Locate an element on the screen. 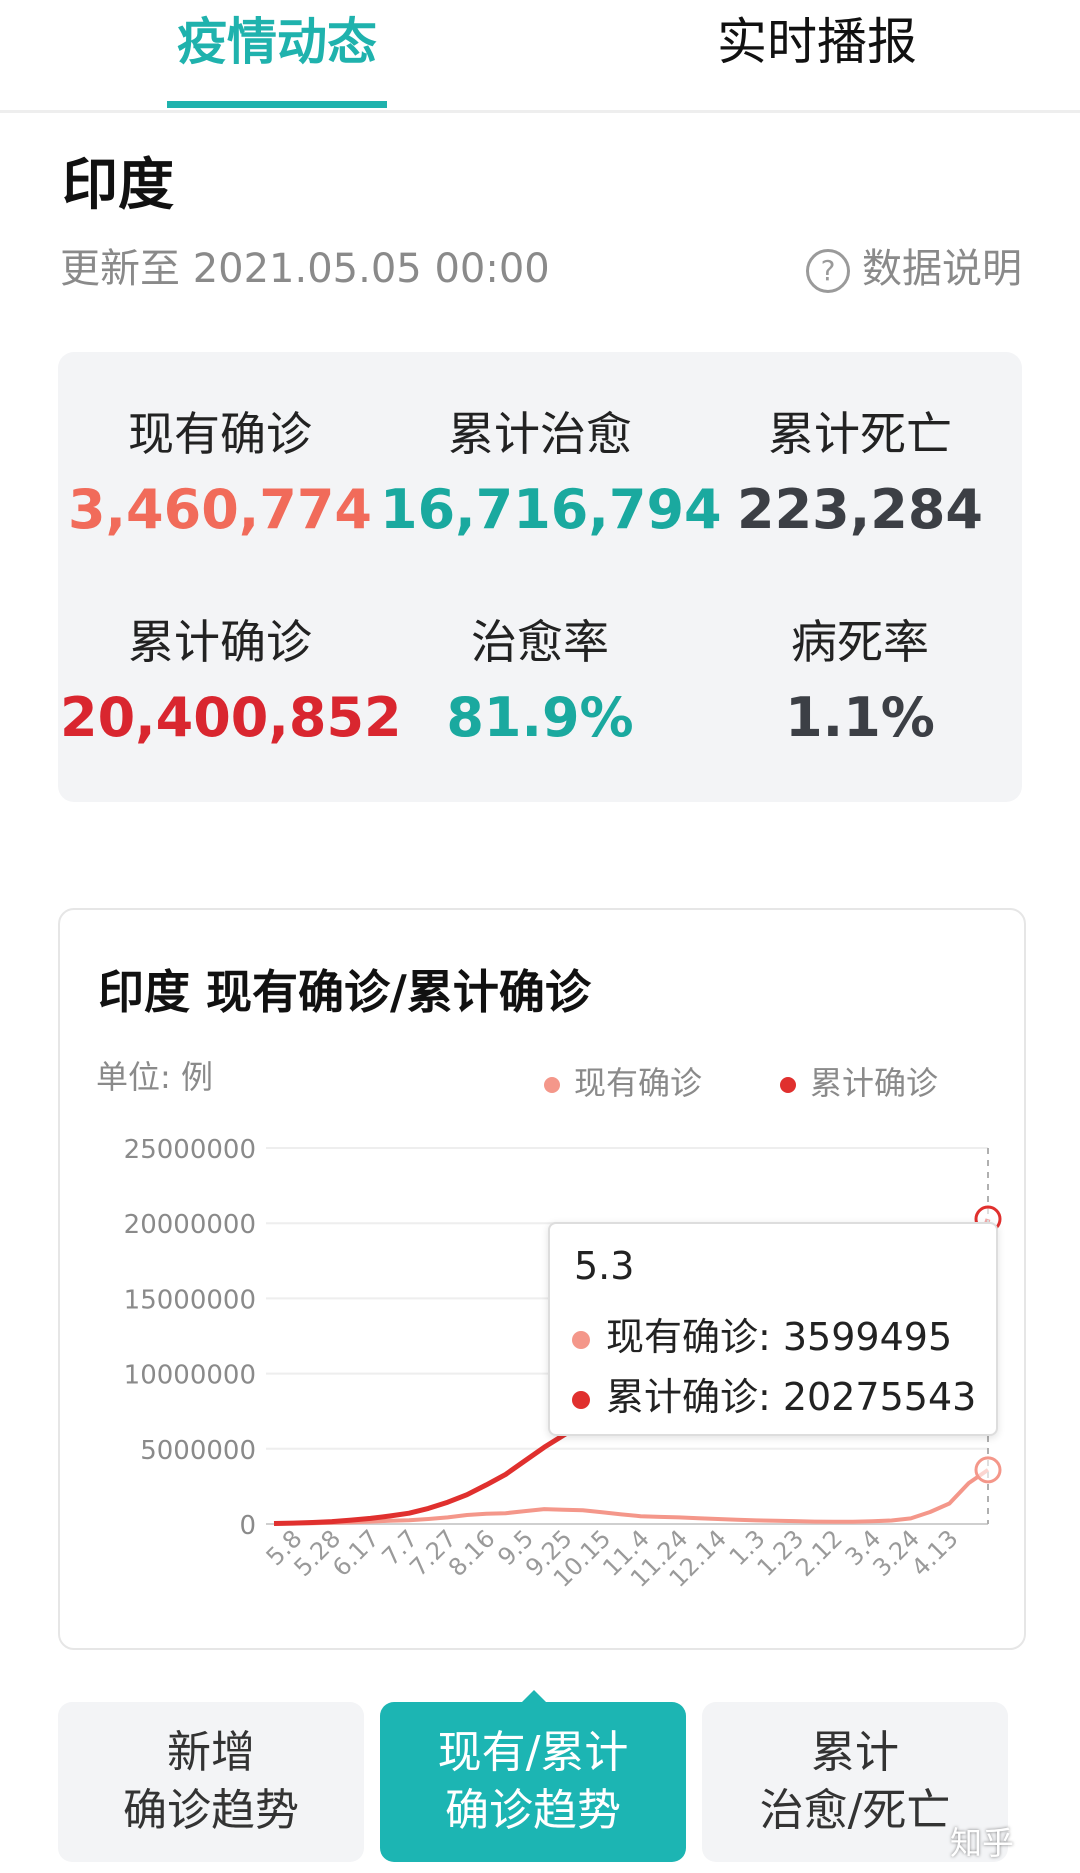  tooltip-dot-current is located at coordinates (581, 1339).